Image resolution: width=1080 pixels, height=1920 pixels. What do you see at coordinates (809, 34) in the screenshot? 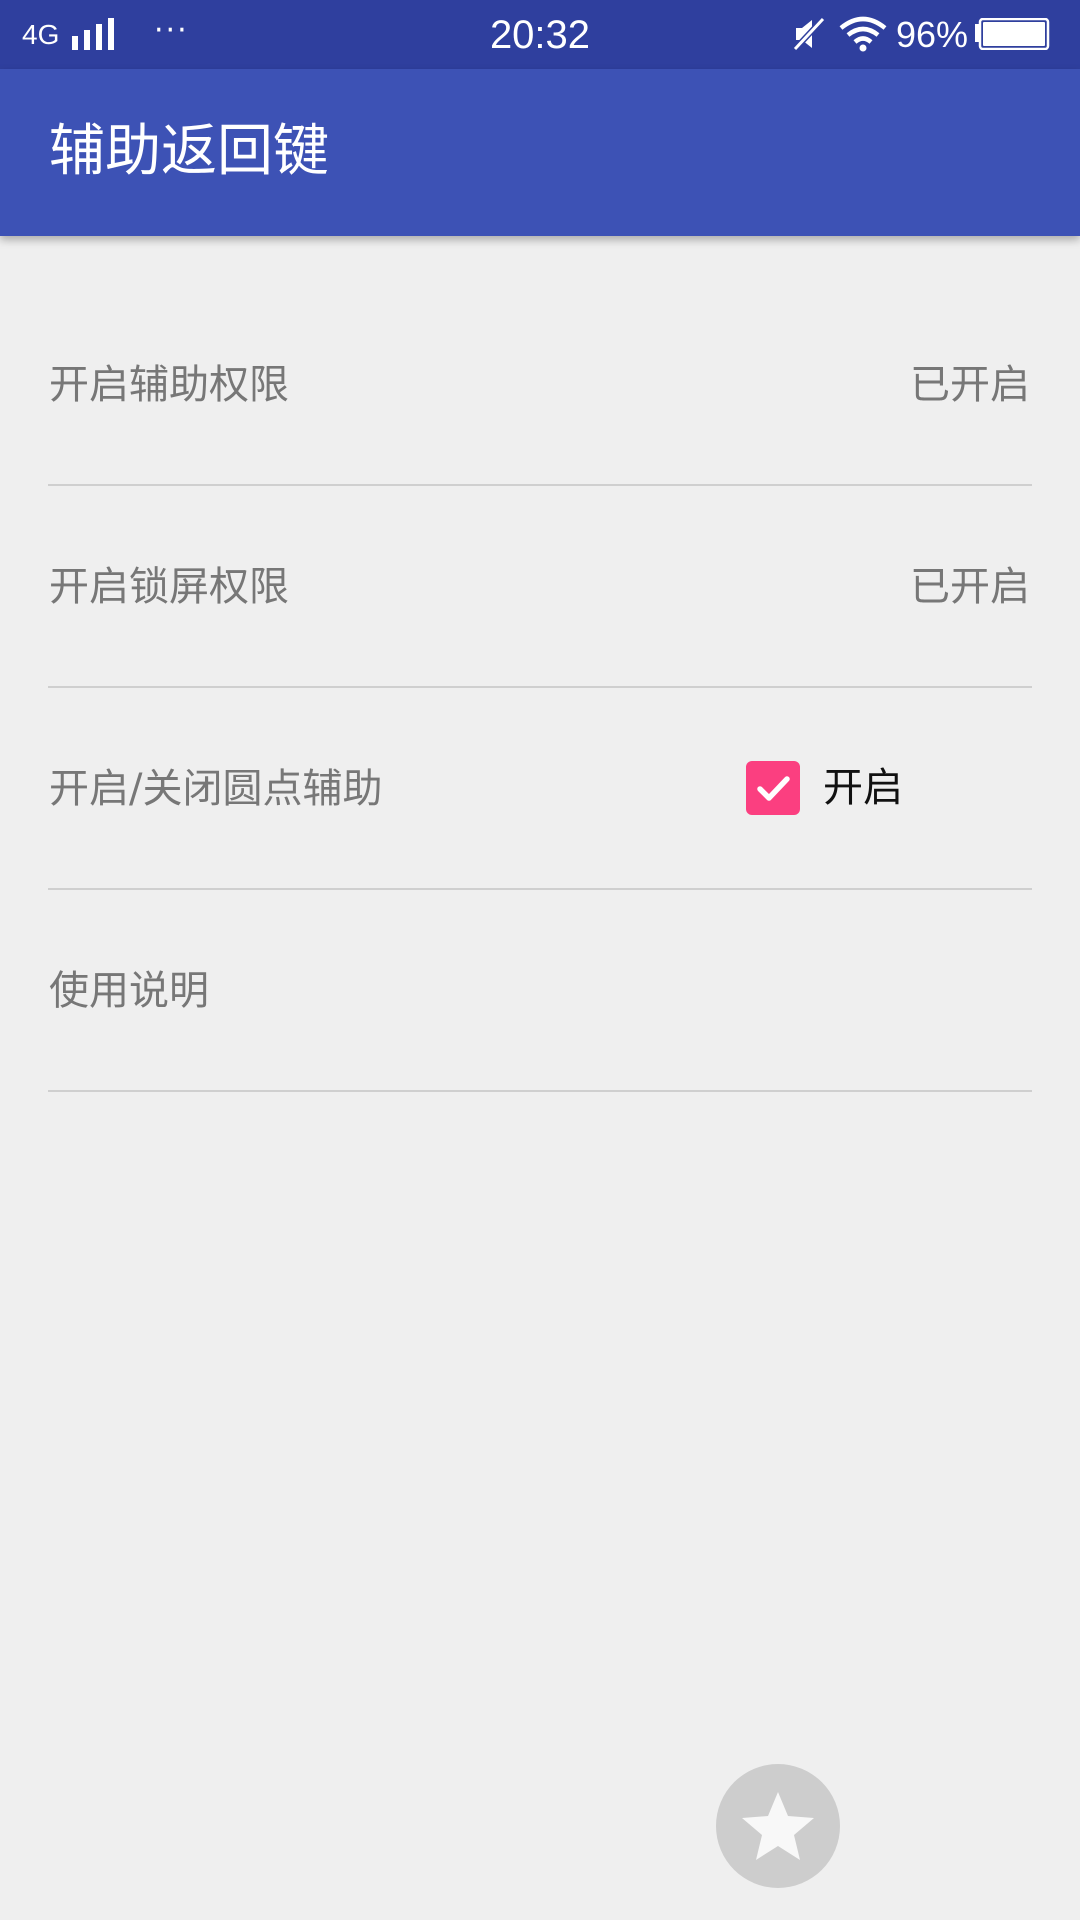
I see `mute-icon` at bounding box center [809, 34].